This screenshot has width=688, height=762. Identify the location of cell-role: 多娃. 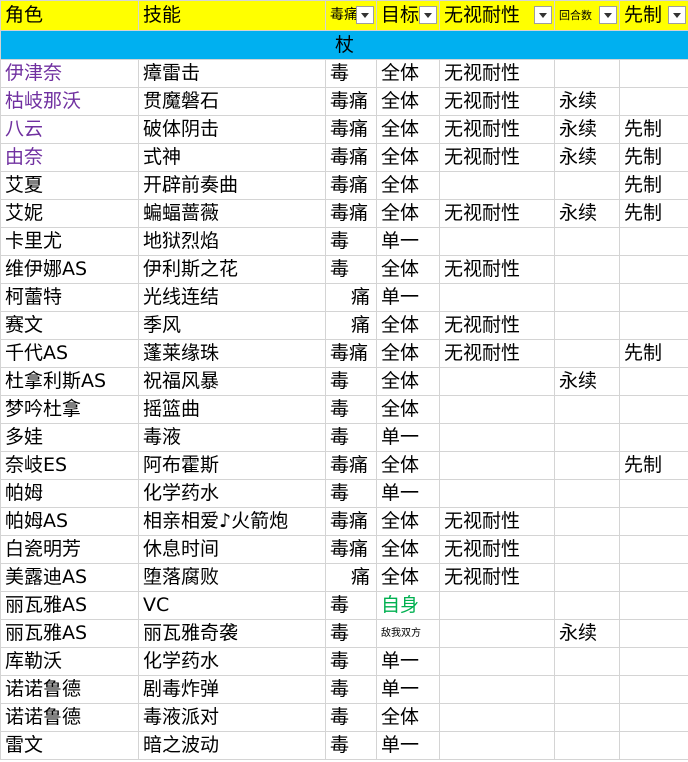
(69, 437).